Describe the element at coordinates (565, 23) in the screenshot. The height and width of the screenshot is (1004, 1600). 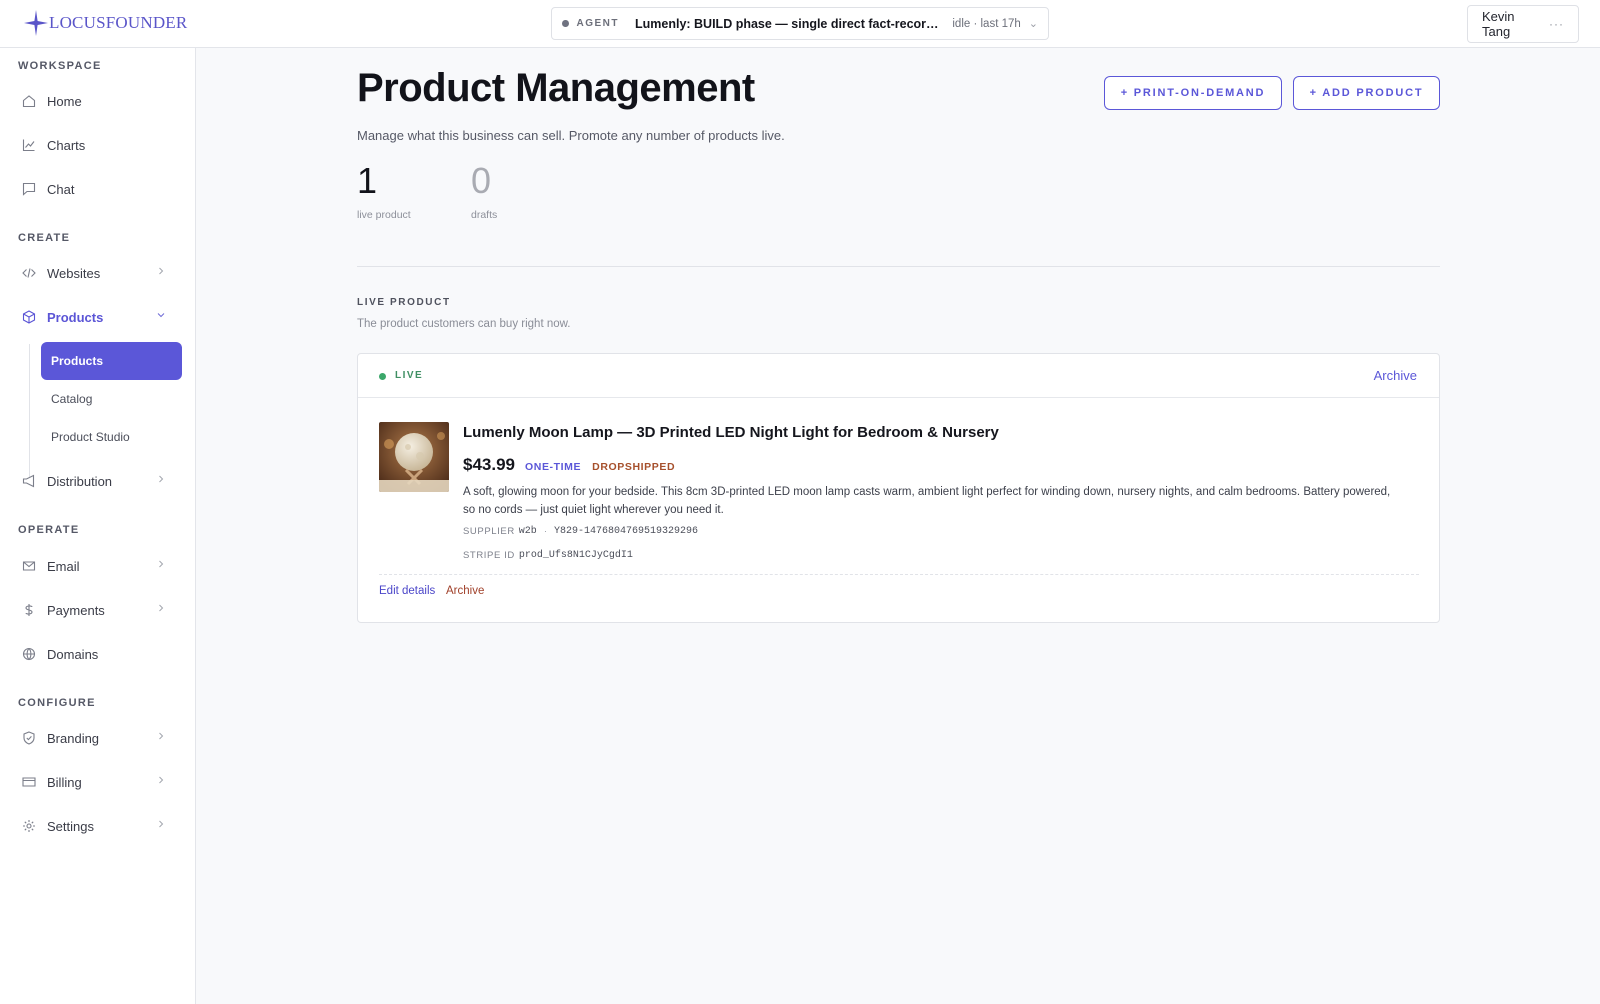
I see `agent-status-dot` at that location.